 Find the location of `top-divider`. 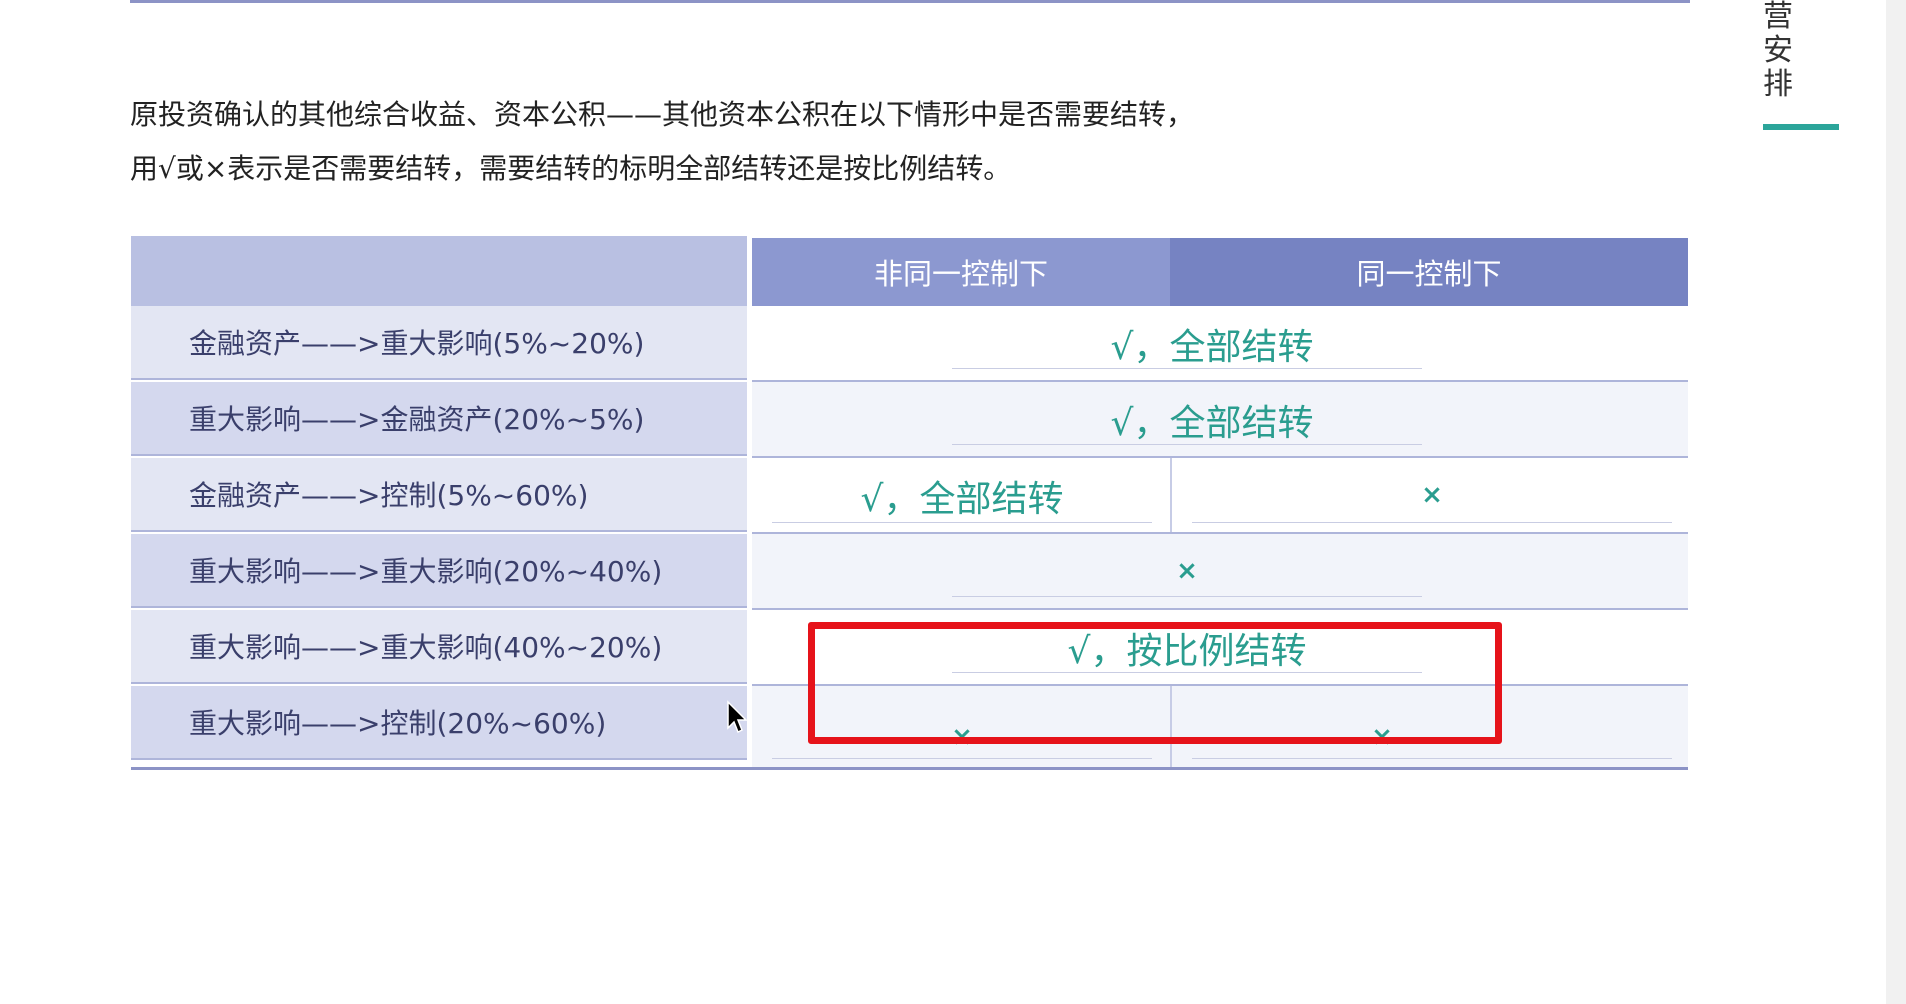

top-divider is located at coordinates (910, 1).